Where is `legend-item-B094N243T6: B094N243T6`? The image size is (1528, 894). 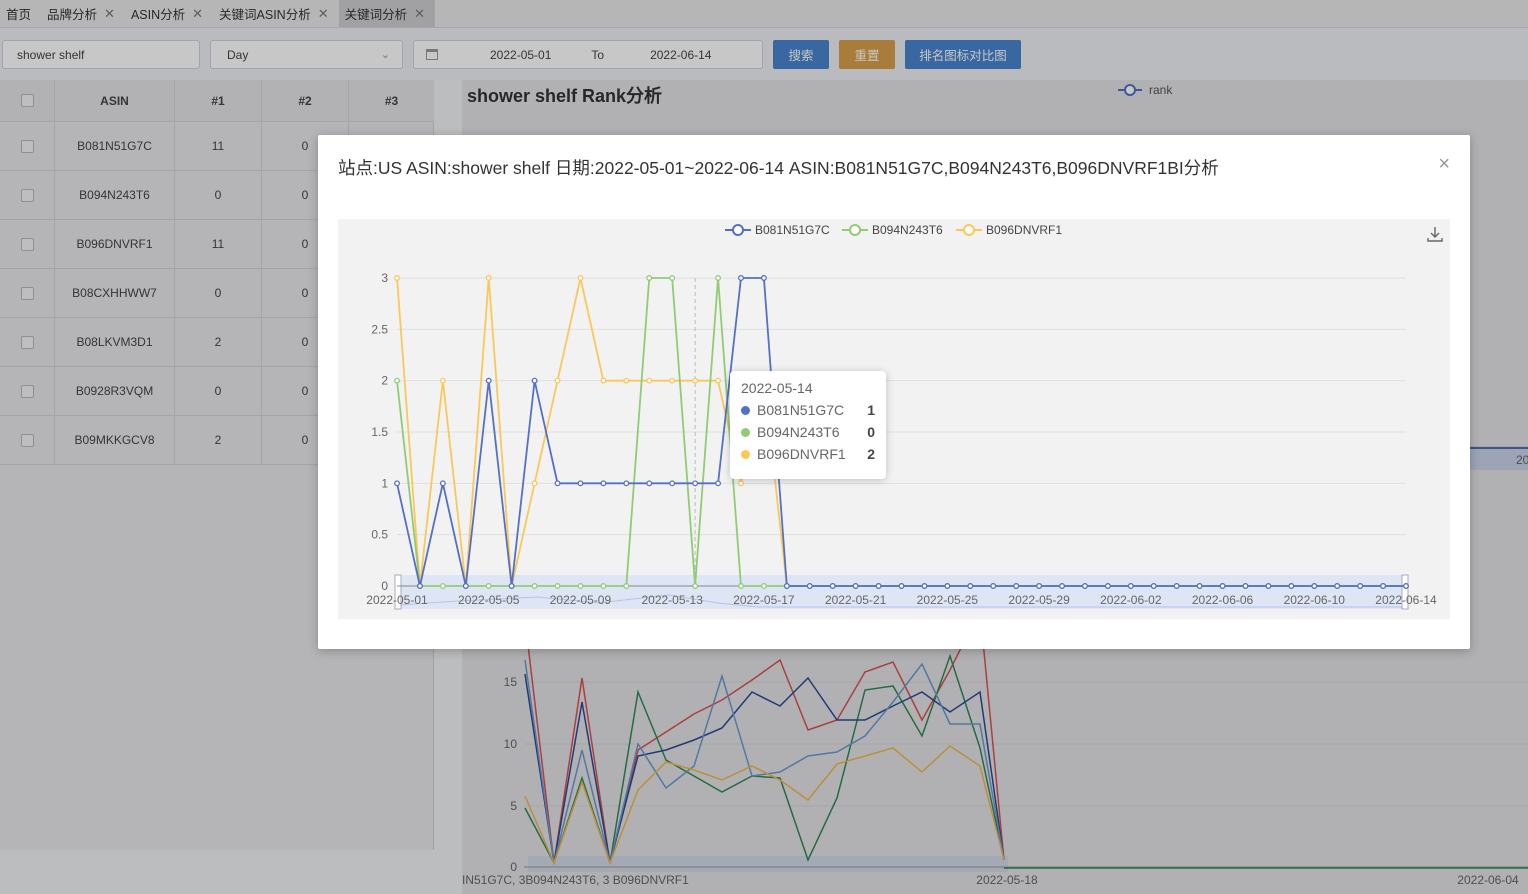
legend-item-B094N243T6: B094N243T6 is located at coordinates (892, 230).